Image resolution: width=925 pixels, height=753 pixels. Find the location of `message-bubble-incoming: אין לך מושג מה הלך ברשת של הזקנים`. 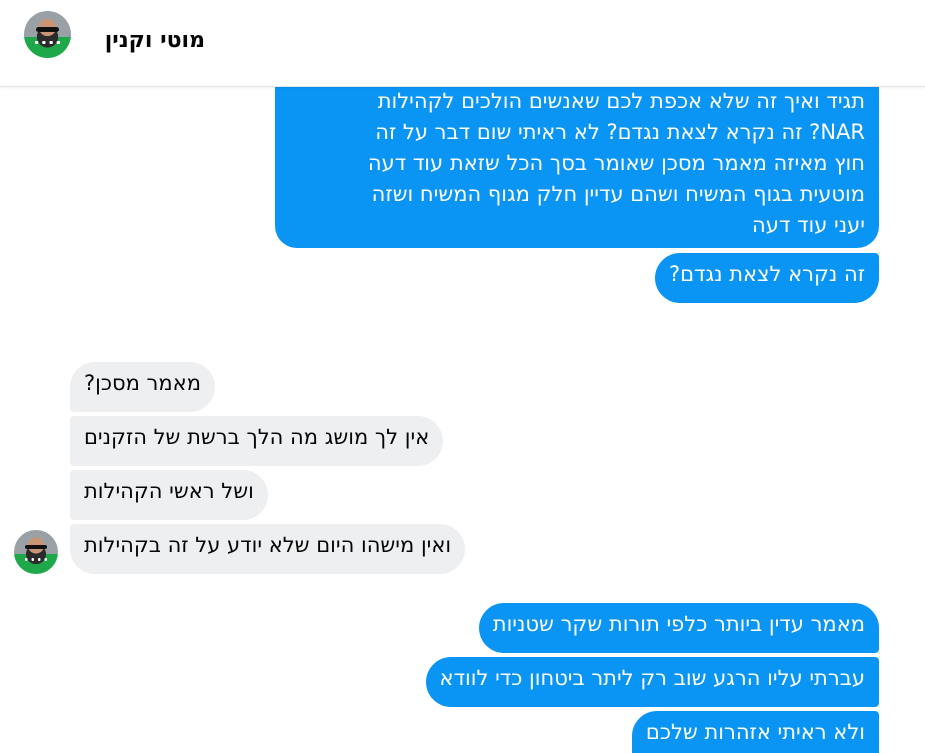

message-bubble-incoming: אין לך מושג מה הלך ברשת של הזקנים is located at coordinates (257, 441).